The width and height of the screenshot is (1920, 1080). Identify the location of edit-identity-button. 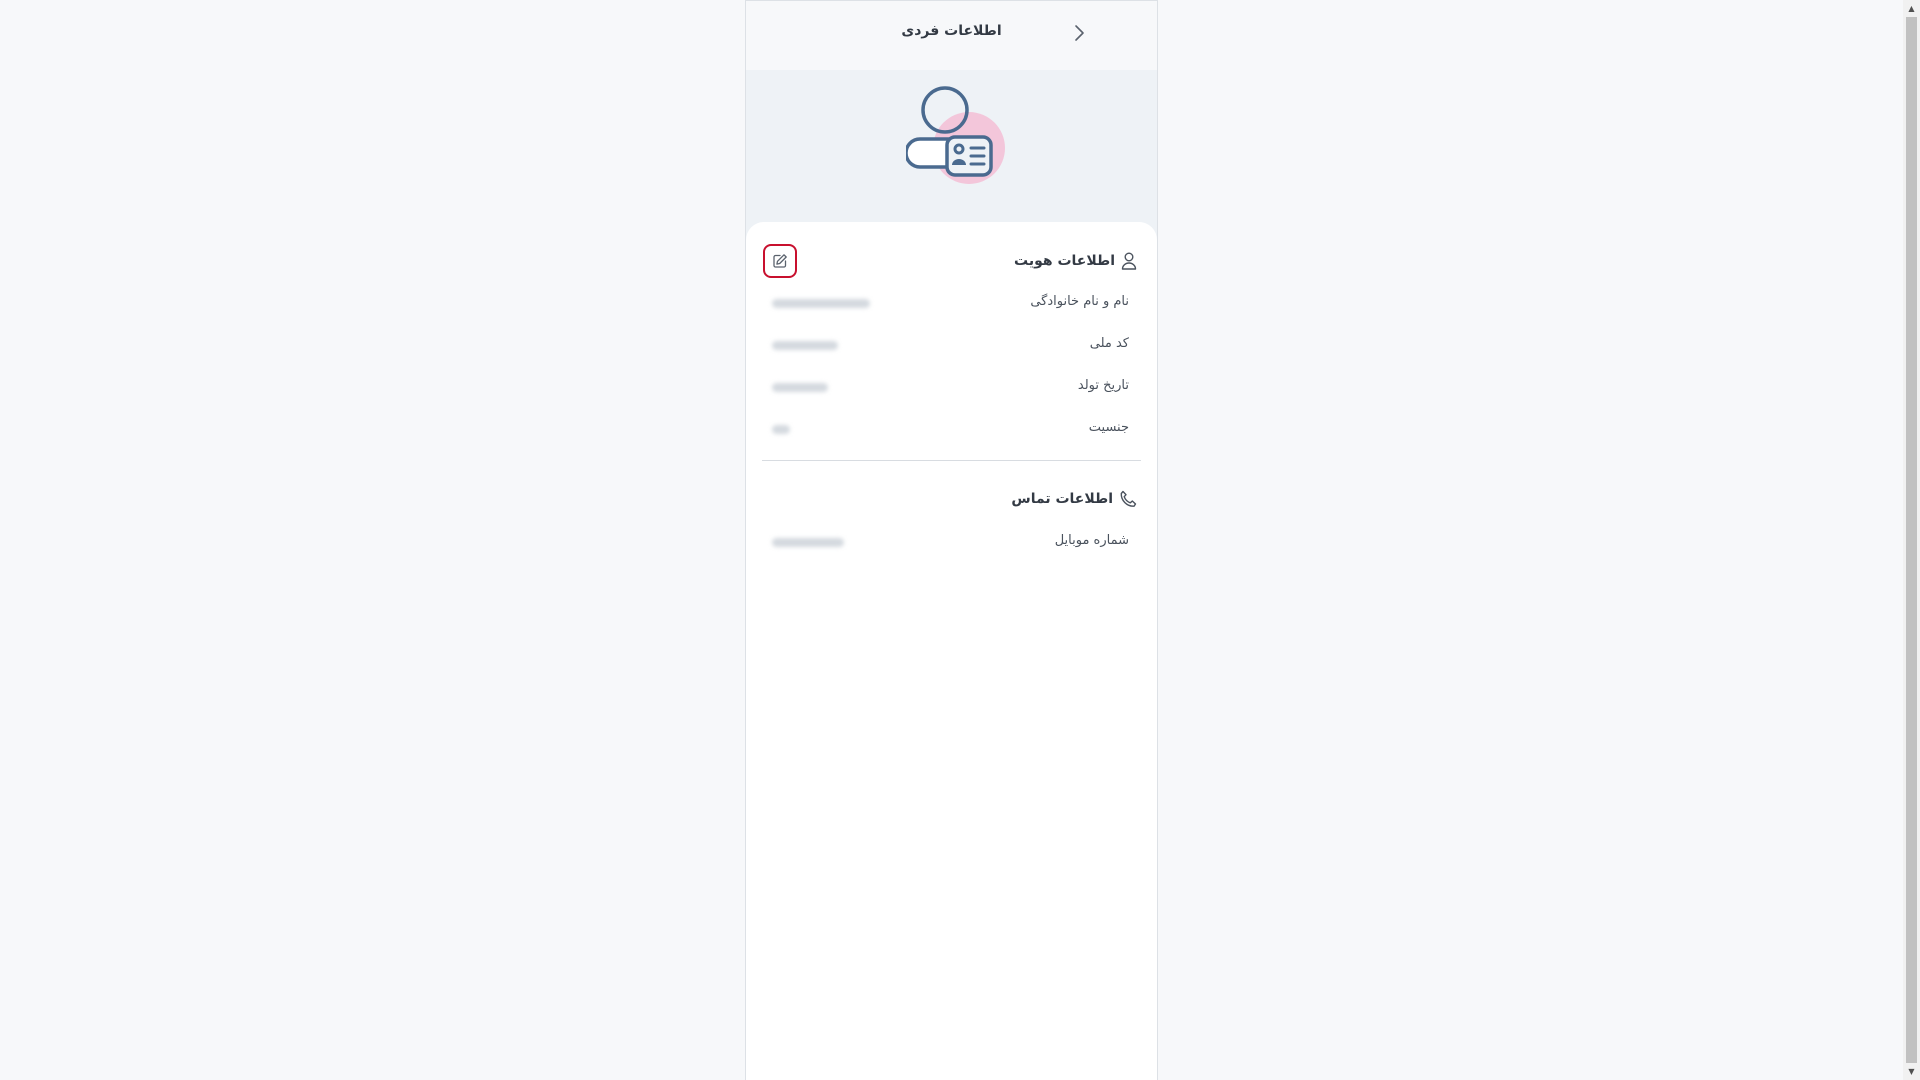
(780, 261).